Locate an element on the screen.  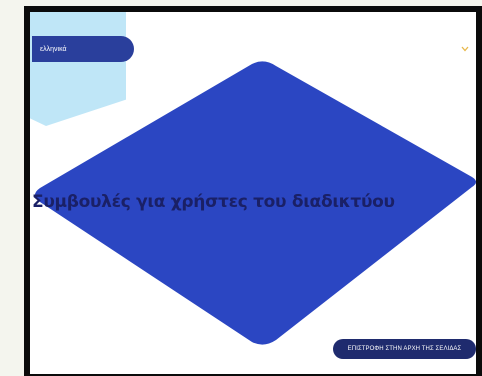
back-to-top-label: ΕΠΙΣΤΡΟΦΗ ΣΤΗΝ ΑΡΧΗ ΤΗΣ ΣΕΛΙΔΑΣ is located at coordinates (404, 349).